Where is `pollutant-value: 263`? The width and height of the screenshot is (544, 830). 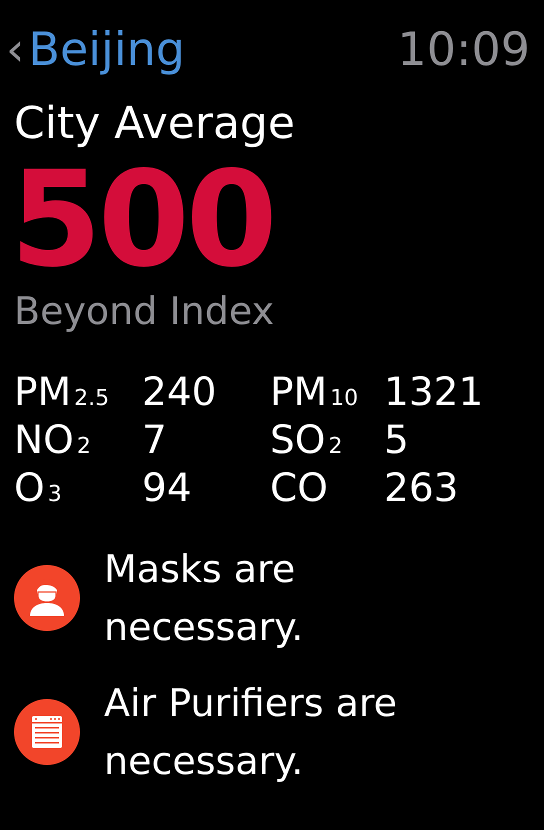
pollutant-value: 263 is located at coordinates (422, 489).